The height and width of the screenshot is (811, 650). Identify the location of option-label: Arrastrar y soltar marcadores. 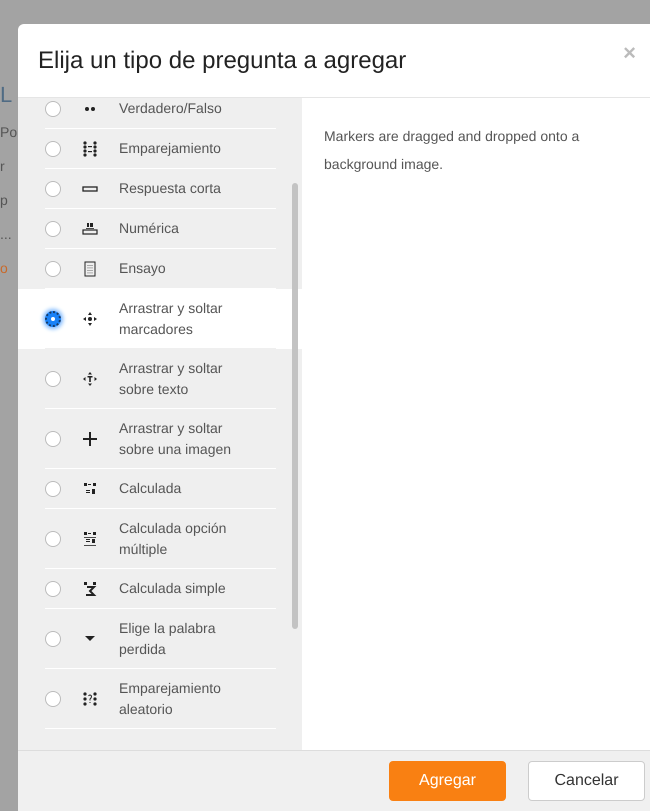
(171, 318).